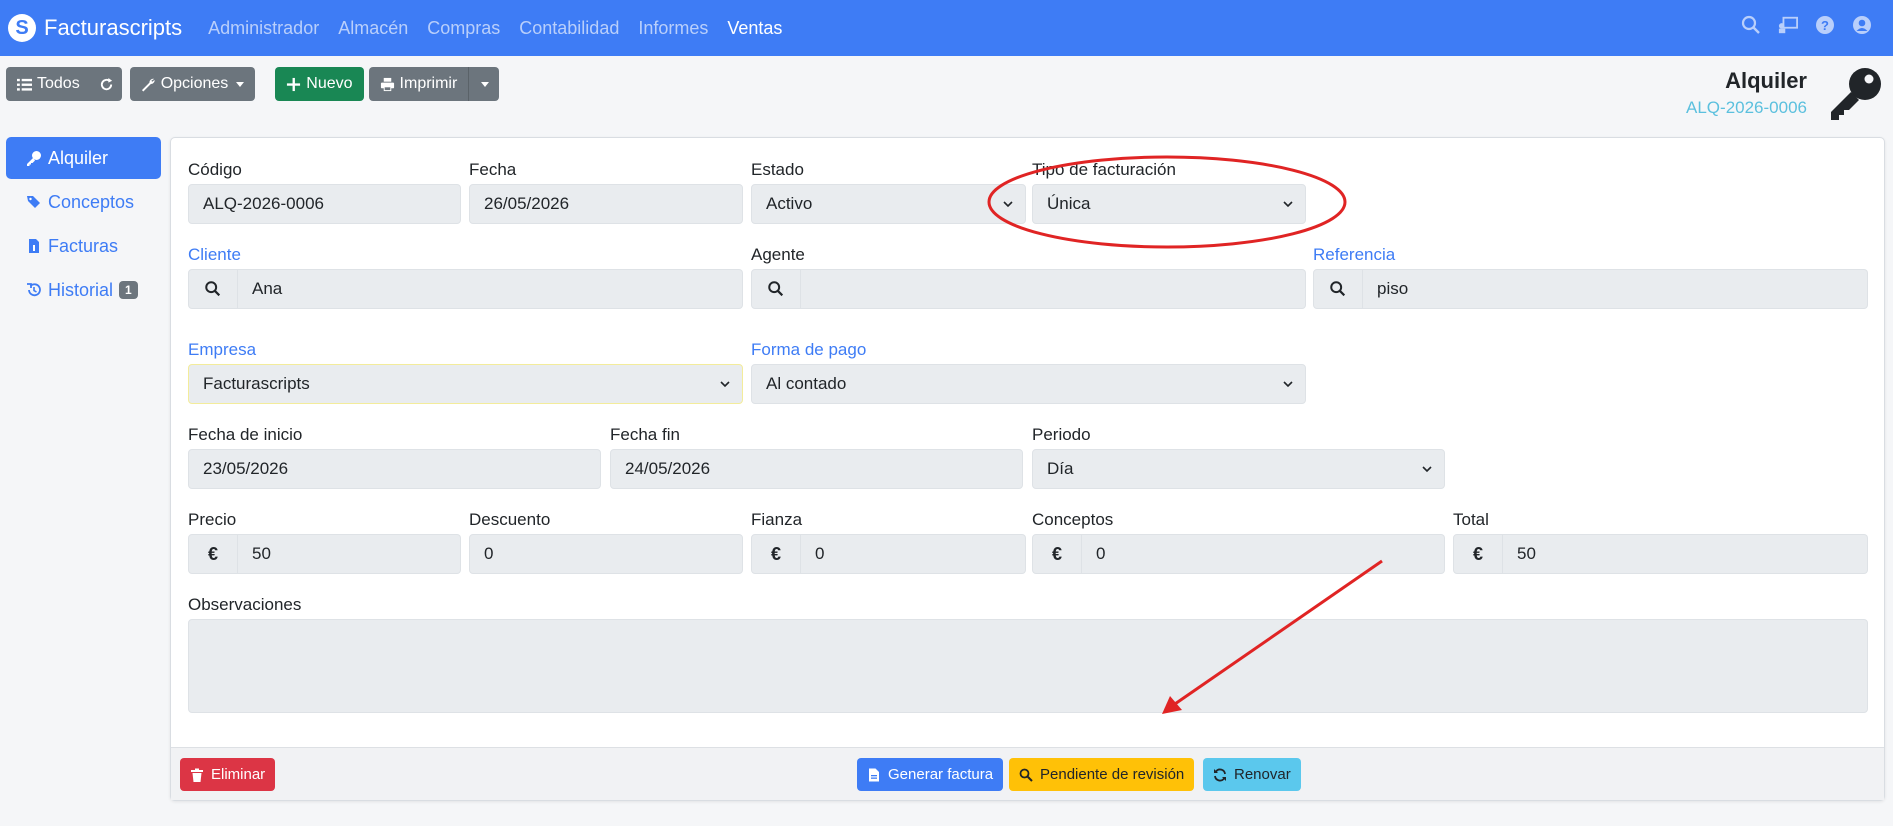 This screenshot has height=826, width=1893. What do you see at coordinates (394, 469) in the screenshot?
I see `fecha-inicio-input: 23/05/2026` at bounding box center [394, 469].